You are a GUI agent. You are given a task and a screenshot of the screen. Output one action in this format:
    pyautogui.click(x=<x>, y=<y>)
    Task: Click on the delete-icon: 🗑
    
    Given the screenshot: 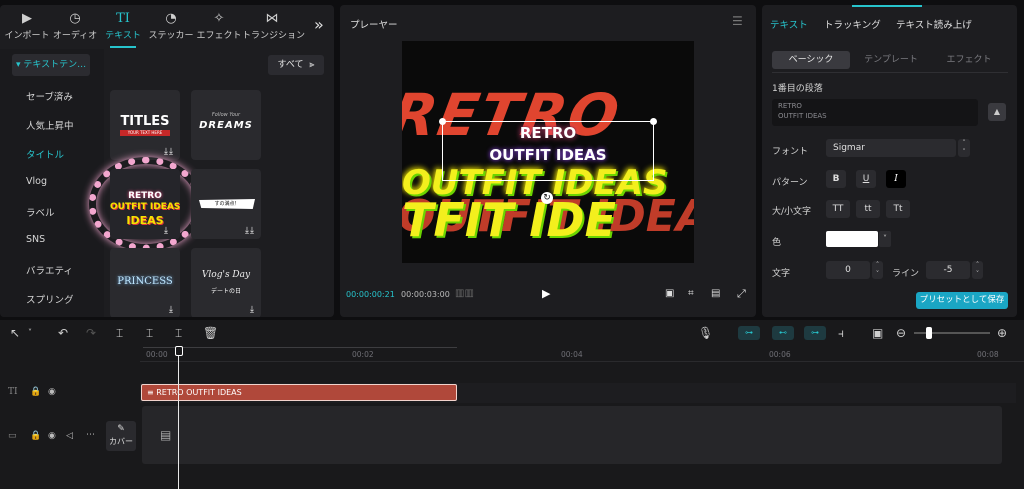 What is the action you would take?
    pyautogui.click(x=210, y=333)
    